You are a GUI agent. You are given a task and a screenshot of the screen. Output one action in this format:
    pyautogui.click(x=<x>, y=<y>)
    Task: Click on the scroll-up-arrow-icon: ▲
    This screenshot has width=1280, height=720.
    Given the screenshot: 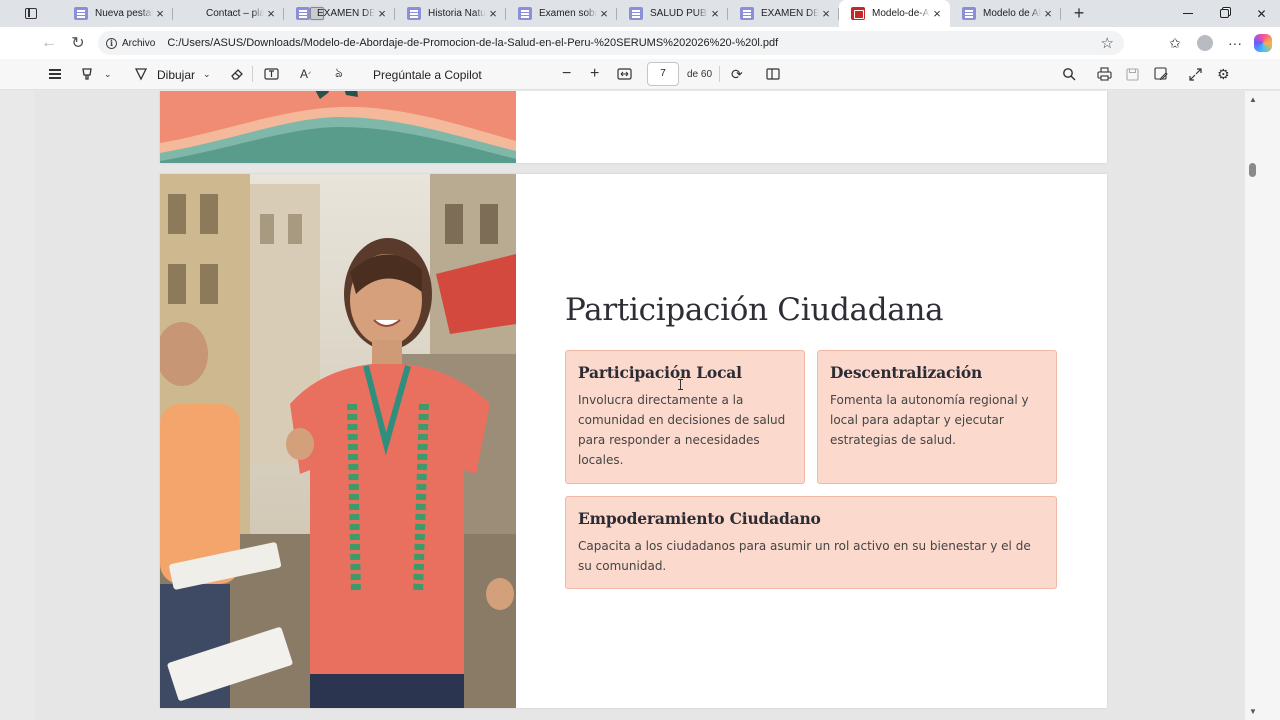 What is the action you would take?
    pyautogui.click(x=1253, y=99)
    